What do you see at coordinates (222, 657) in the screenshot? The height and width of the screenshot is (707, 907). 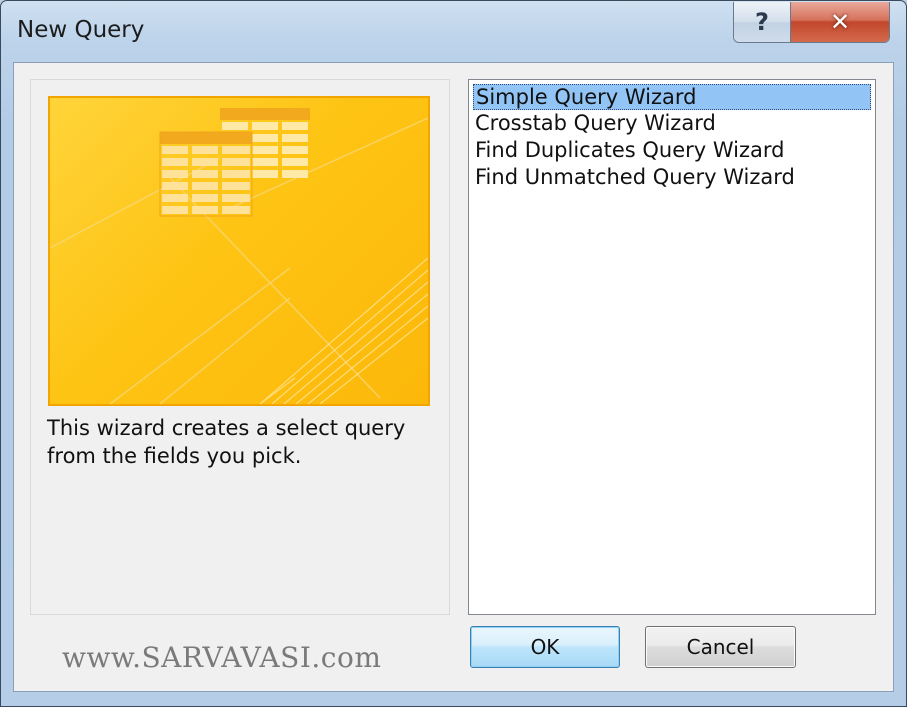 I see `watermark-text: www.SARVAVASI.com` at bounding box center [222, 657].